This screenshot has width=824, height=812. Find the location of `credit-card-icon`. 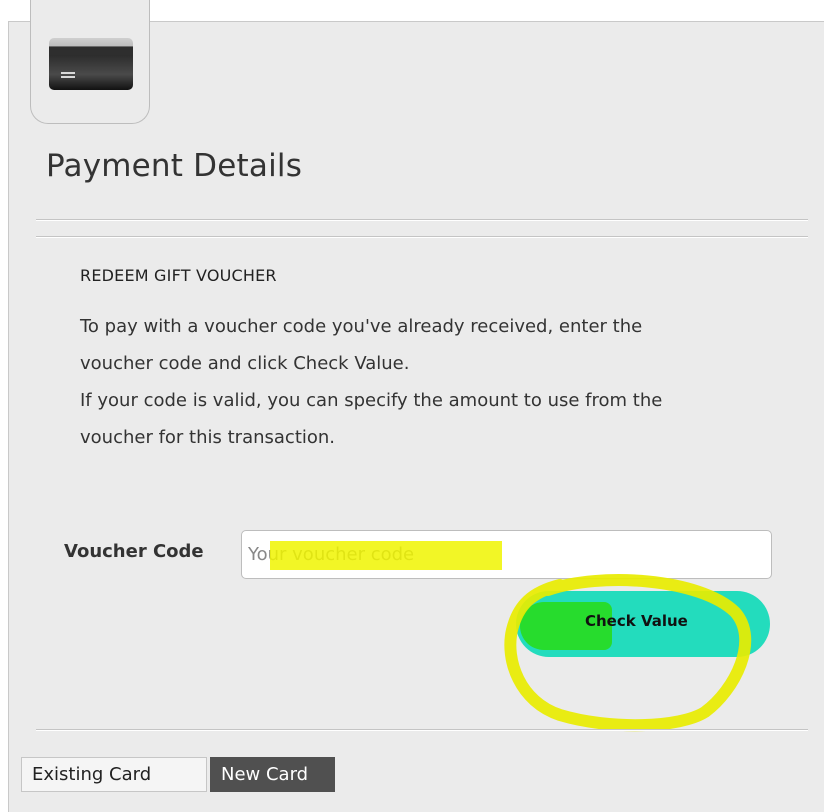

credit-card-icon is located at coordinates (91, 64).